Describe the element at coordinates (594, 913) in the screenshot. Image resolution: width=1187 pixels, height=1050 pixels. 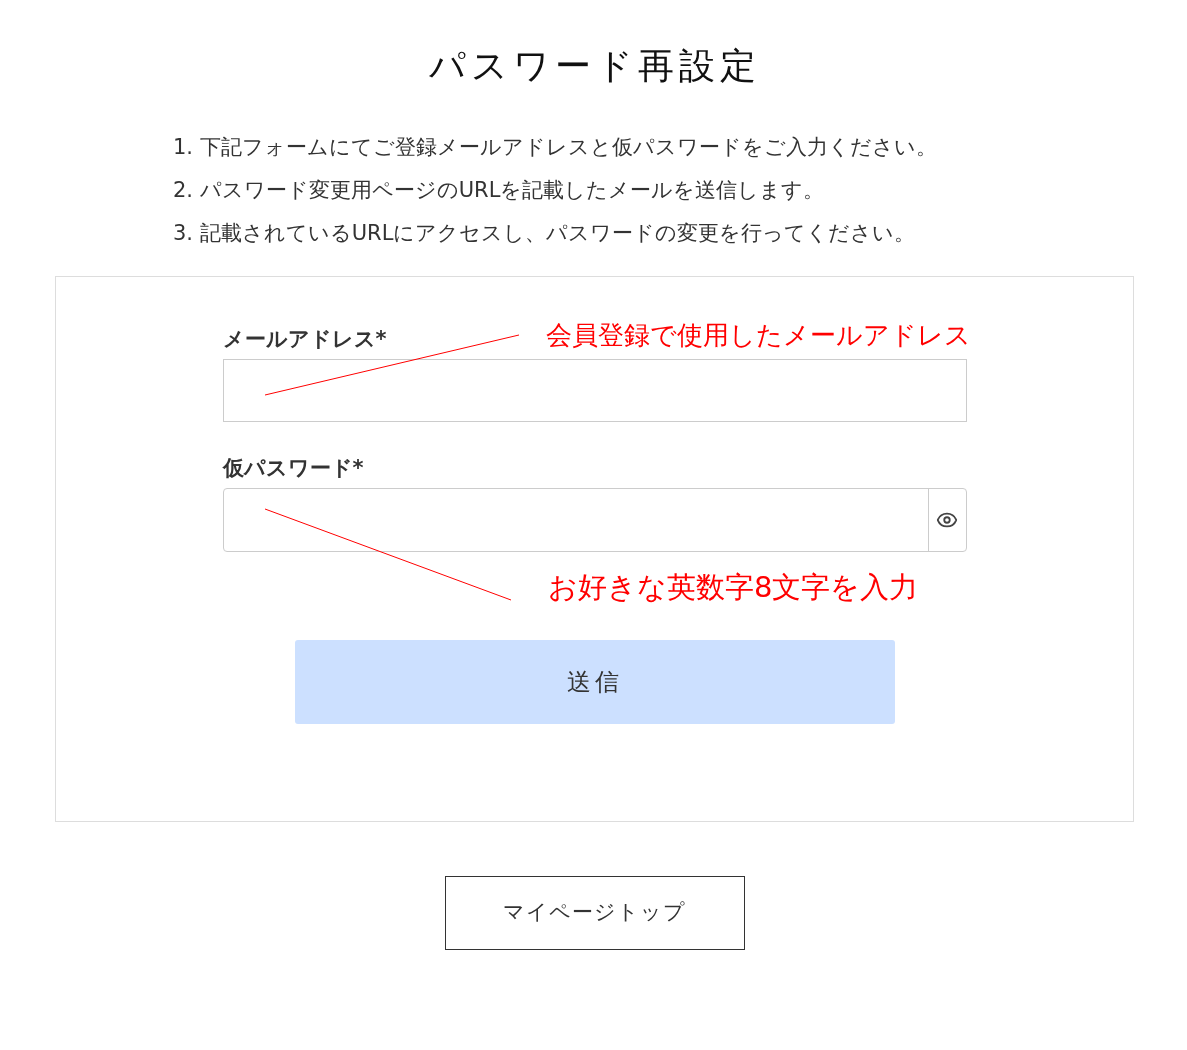
I see `mypage-top-button: マイページトップ` at that location.